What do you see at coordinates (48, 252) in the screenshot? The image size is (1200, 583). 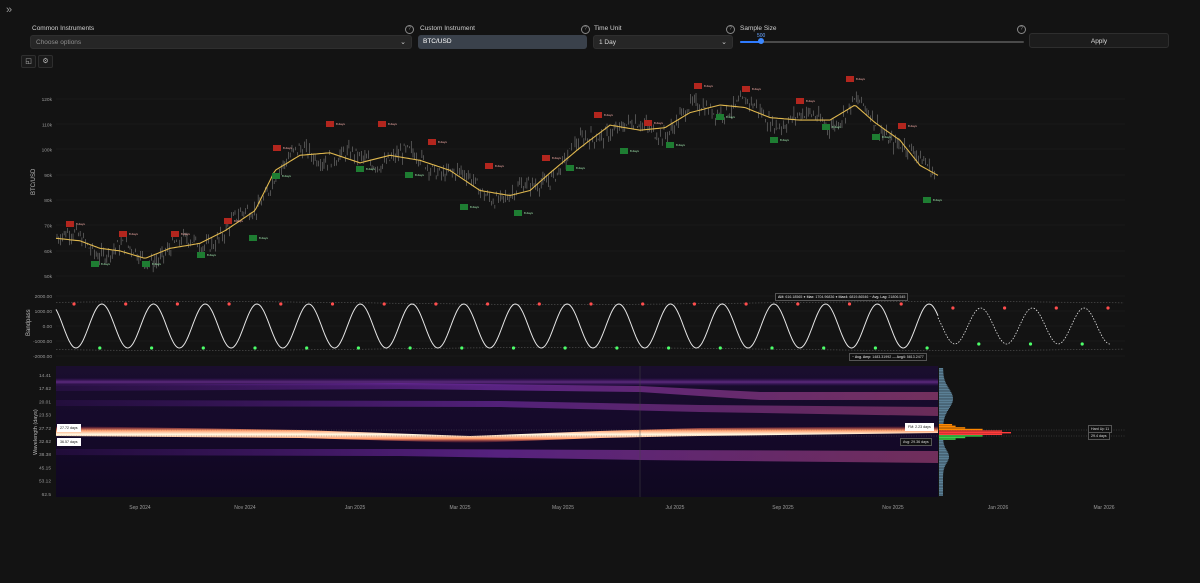 I see `price-tick-label: 60k` at bounding box center [48, 252].